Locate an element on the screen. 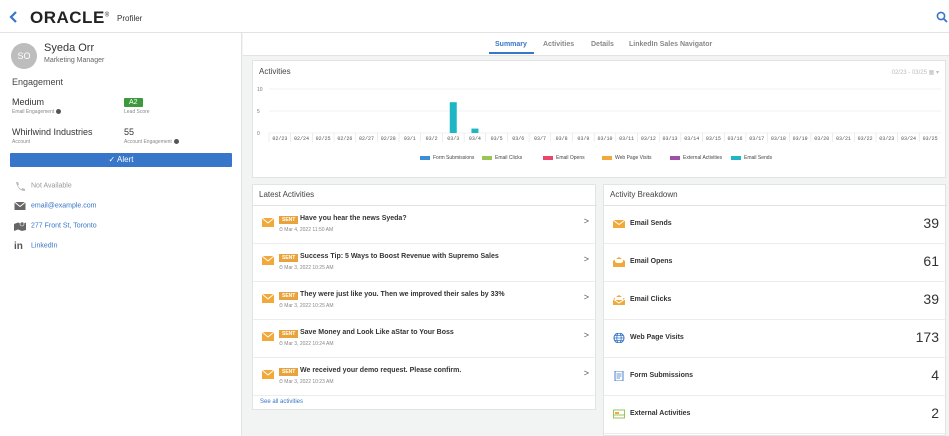  address-link: 277 Front St, Toronto is located at coordinates (64, 226).